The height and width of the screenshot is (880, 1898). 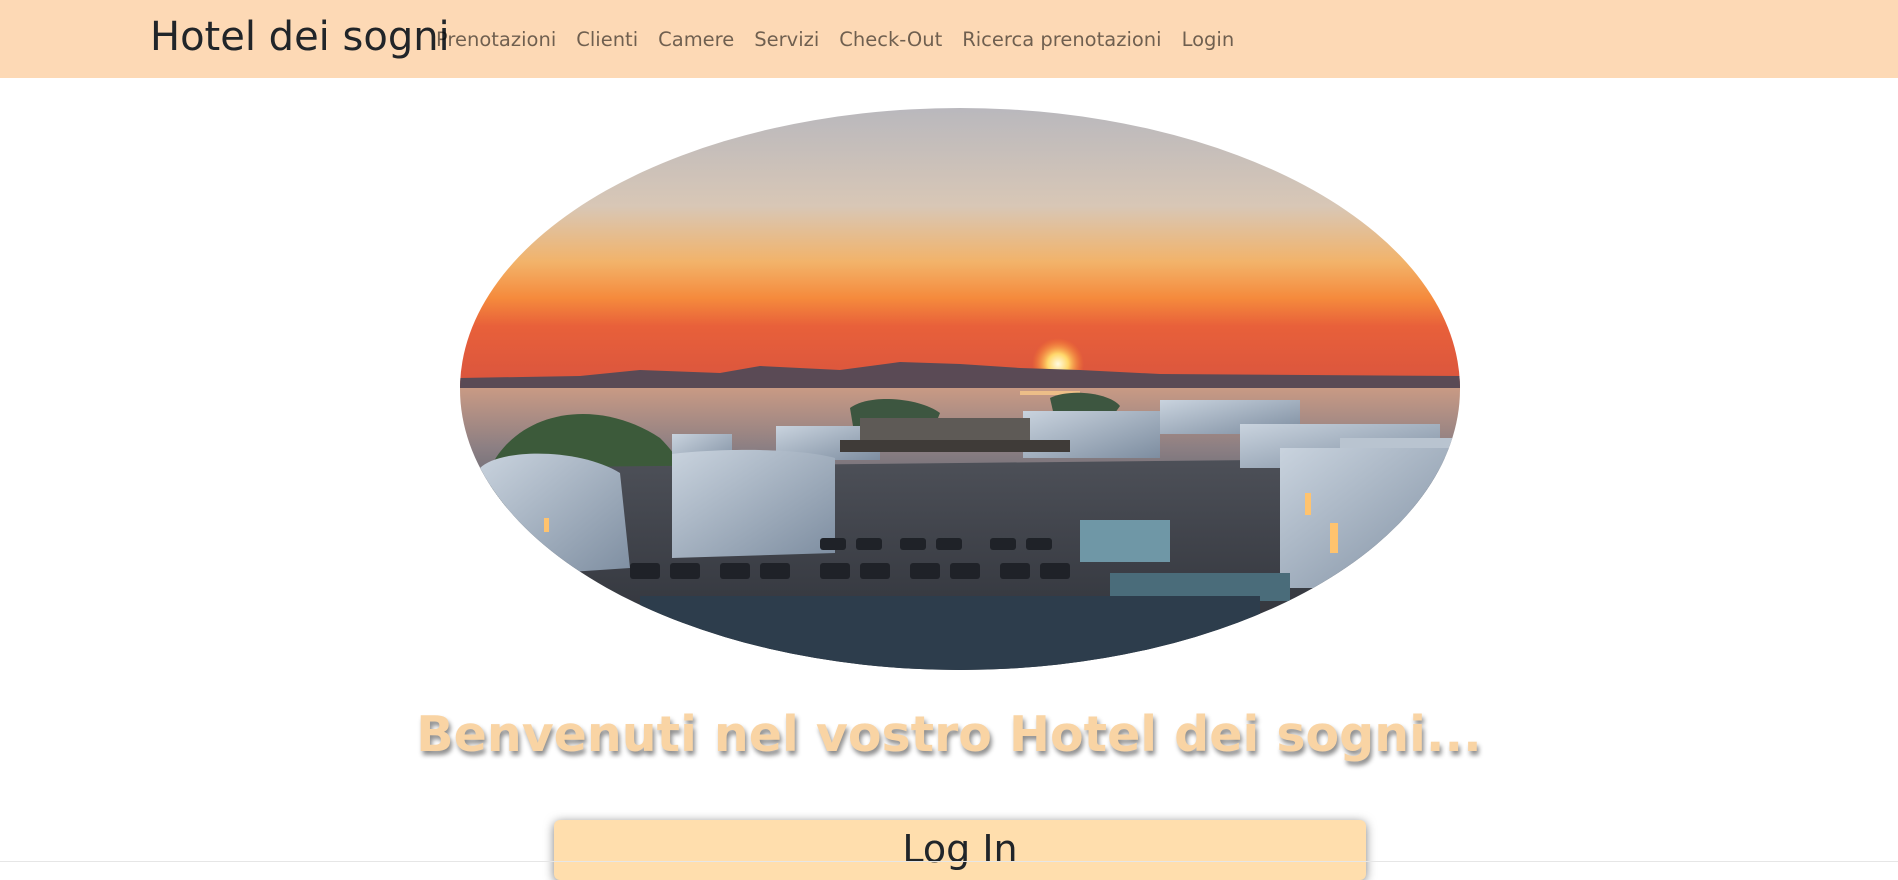 What do you see at coordinates (496, 40) in the screenshot?
I see `nav-link-prenotazioni: Prenotazioni` at bounding box center [496, 40].